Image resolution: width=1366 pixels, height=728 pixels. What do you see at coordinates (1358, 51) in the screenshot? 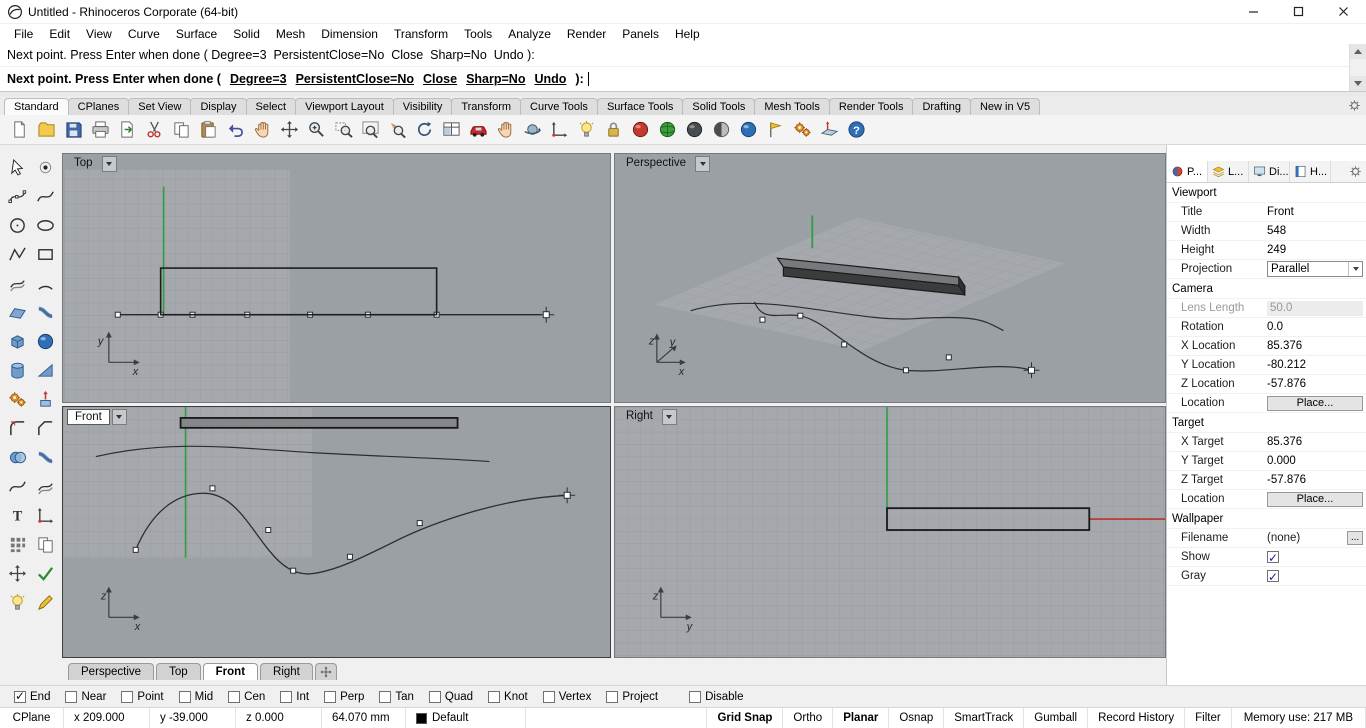
I see `scroll-up-icon` at bounding box center [1358, 51].